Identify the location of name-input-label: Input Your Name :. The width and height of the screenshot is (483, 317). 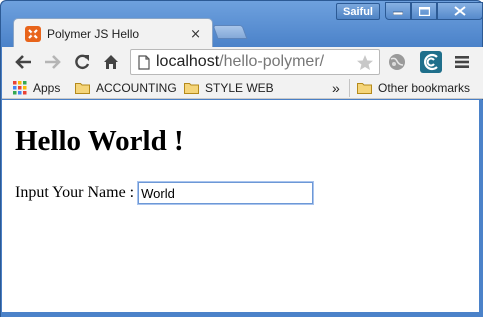
(75, 192).